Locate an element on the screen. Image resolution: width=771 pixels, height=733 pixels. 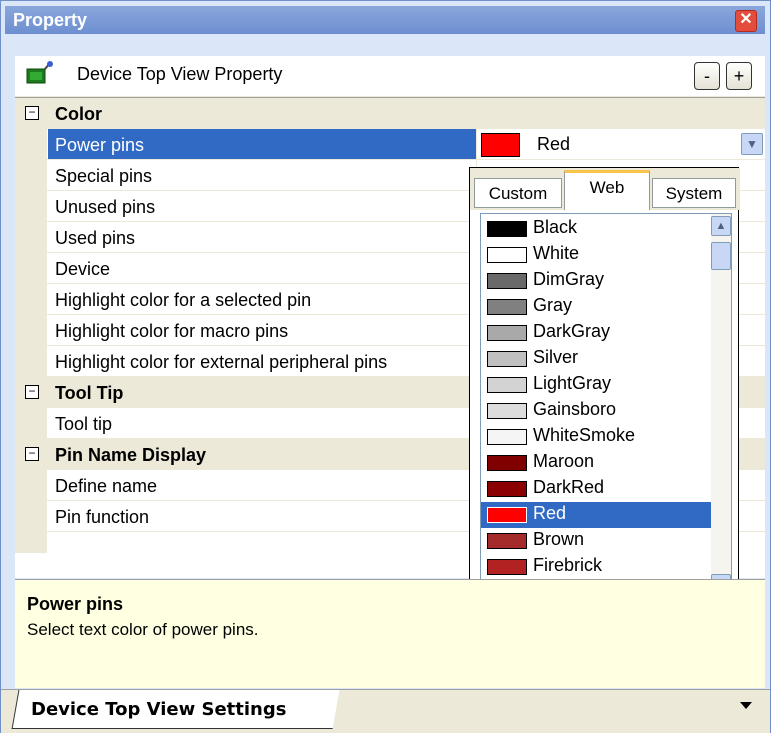
property-name: Power pins is located at coordinates (100, 145).